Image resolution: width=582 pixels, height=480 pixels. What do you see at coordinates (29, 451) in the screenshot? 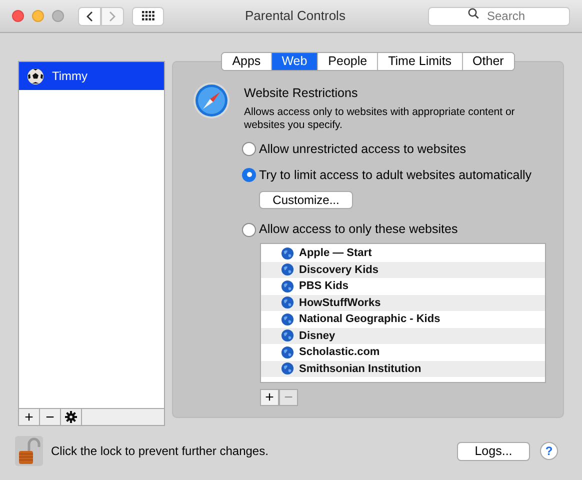
I see `unlocked-padlock-icon` at bounding box center [29, 451].